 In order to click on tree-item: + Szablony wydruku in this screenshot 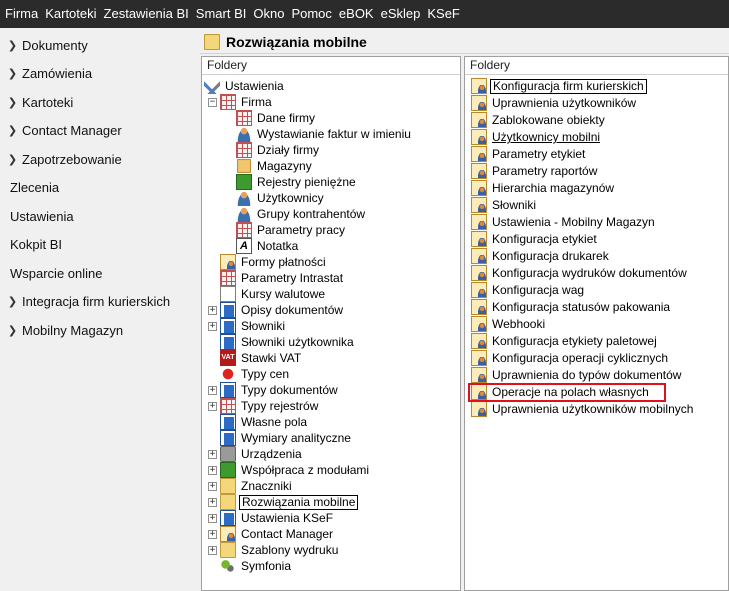, I will do `click(274, 550)`.